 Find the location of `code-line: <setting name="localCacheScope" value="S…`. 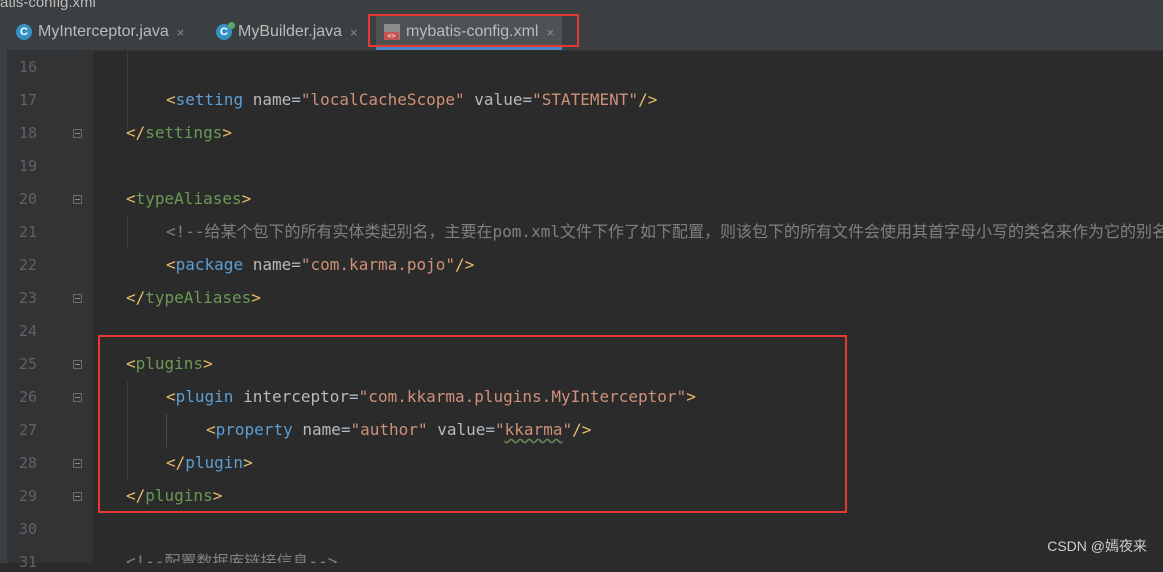

code-line: <setting name="localCacheScope" value="S… is located at coordinates (412, 99).